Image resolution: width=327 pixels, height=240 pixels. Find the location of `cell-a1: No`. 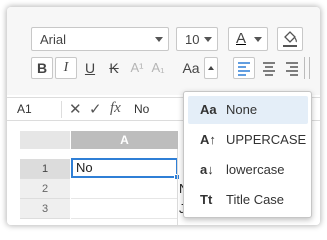

cell-a1: No is located at coordinates (125, 169).